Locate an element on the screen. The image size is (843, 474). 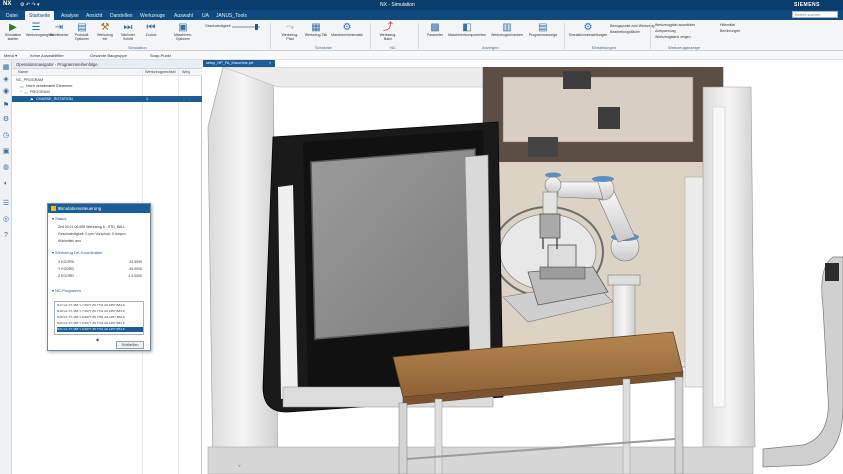
robot-joint-ring is located at coordinates (553, 175).